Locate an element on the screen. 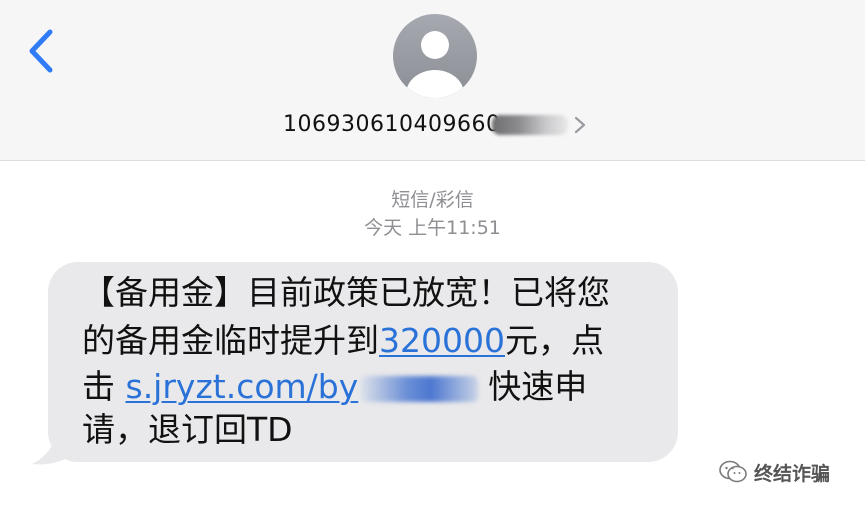  message-line-1: 【备用金】目前政策已放宽！已将您 is located at coordinates (346, 292).